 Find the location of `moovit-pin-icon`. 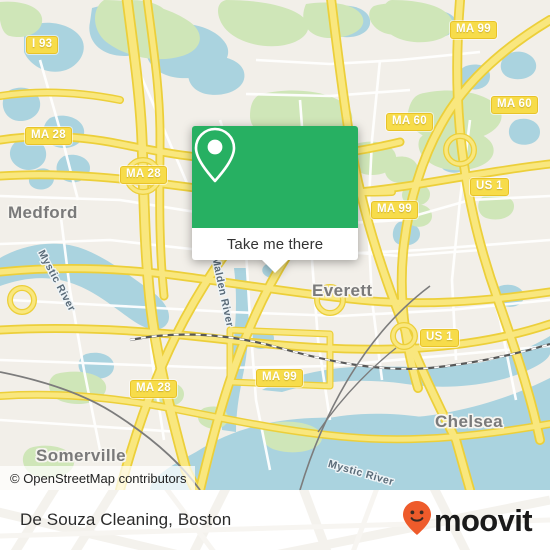

moovit-pin-icon is located at coordinates (417, 520).